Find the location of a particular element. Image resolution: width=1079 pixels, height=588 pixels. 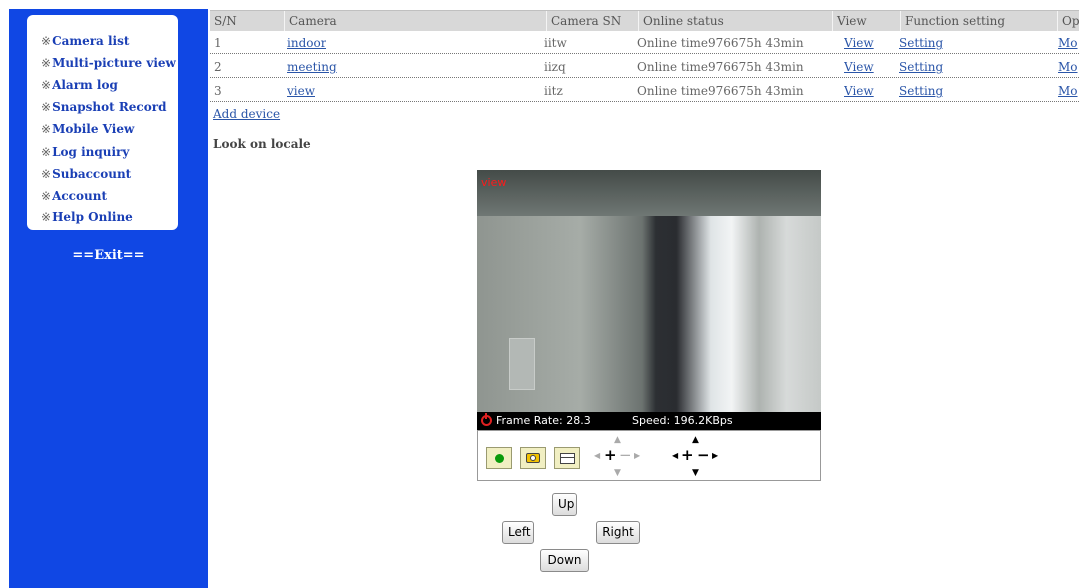

camera-link-meeting: meeting is located at coordinates (312, 67).